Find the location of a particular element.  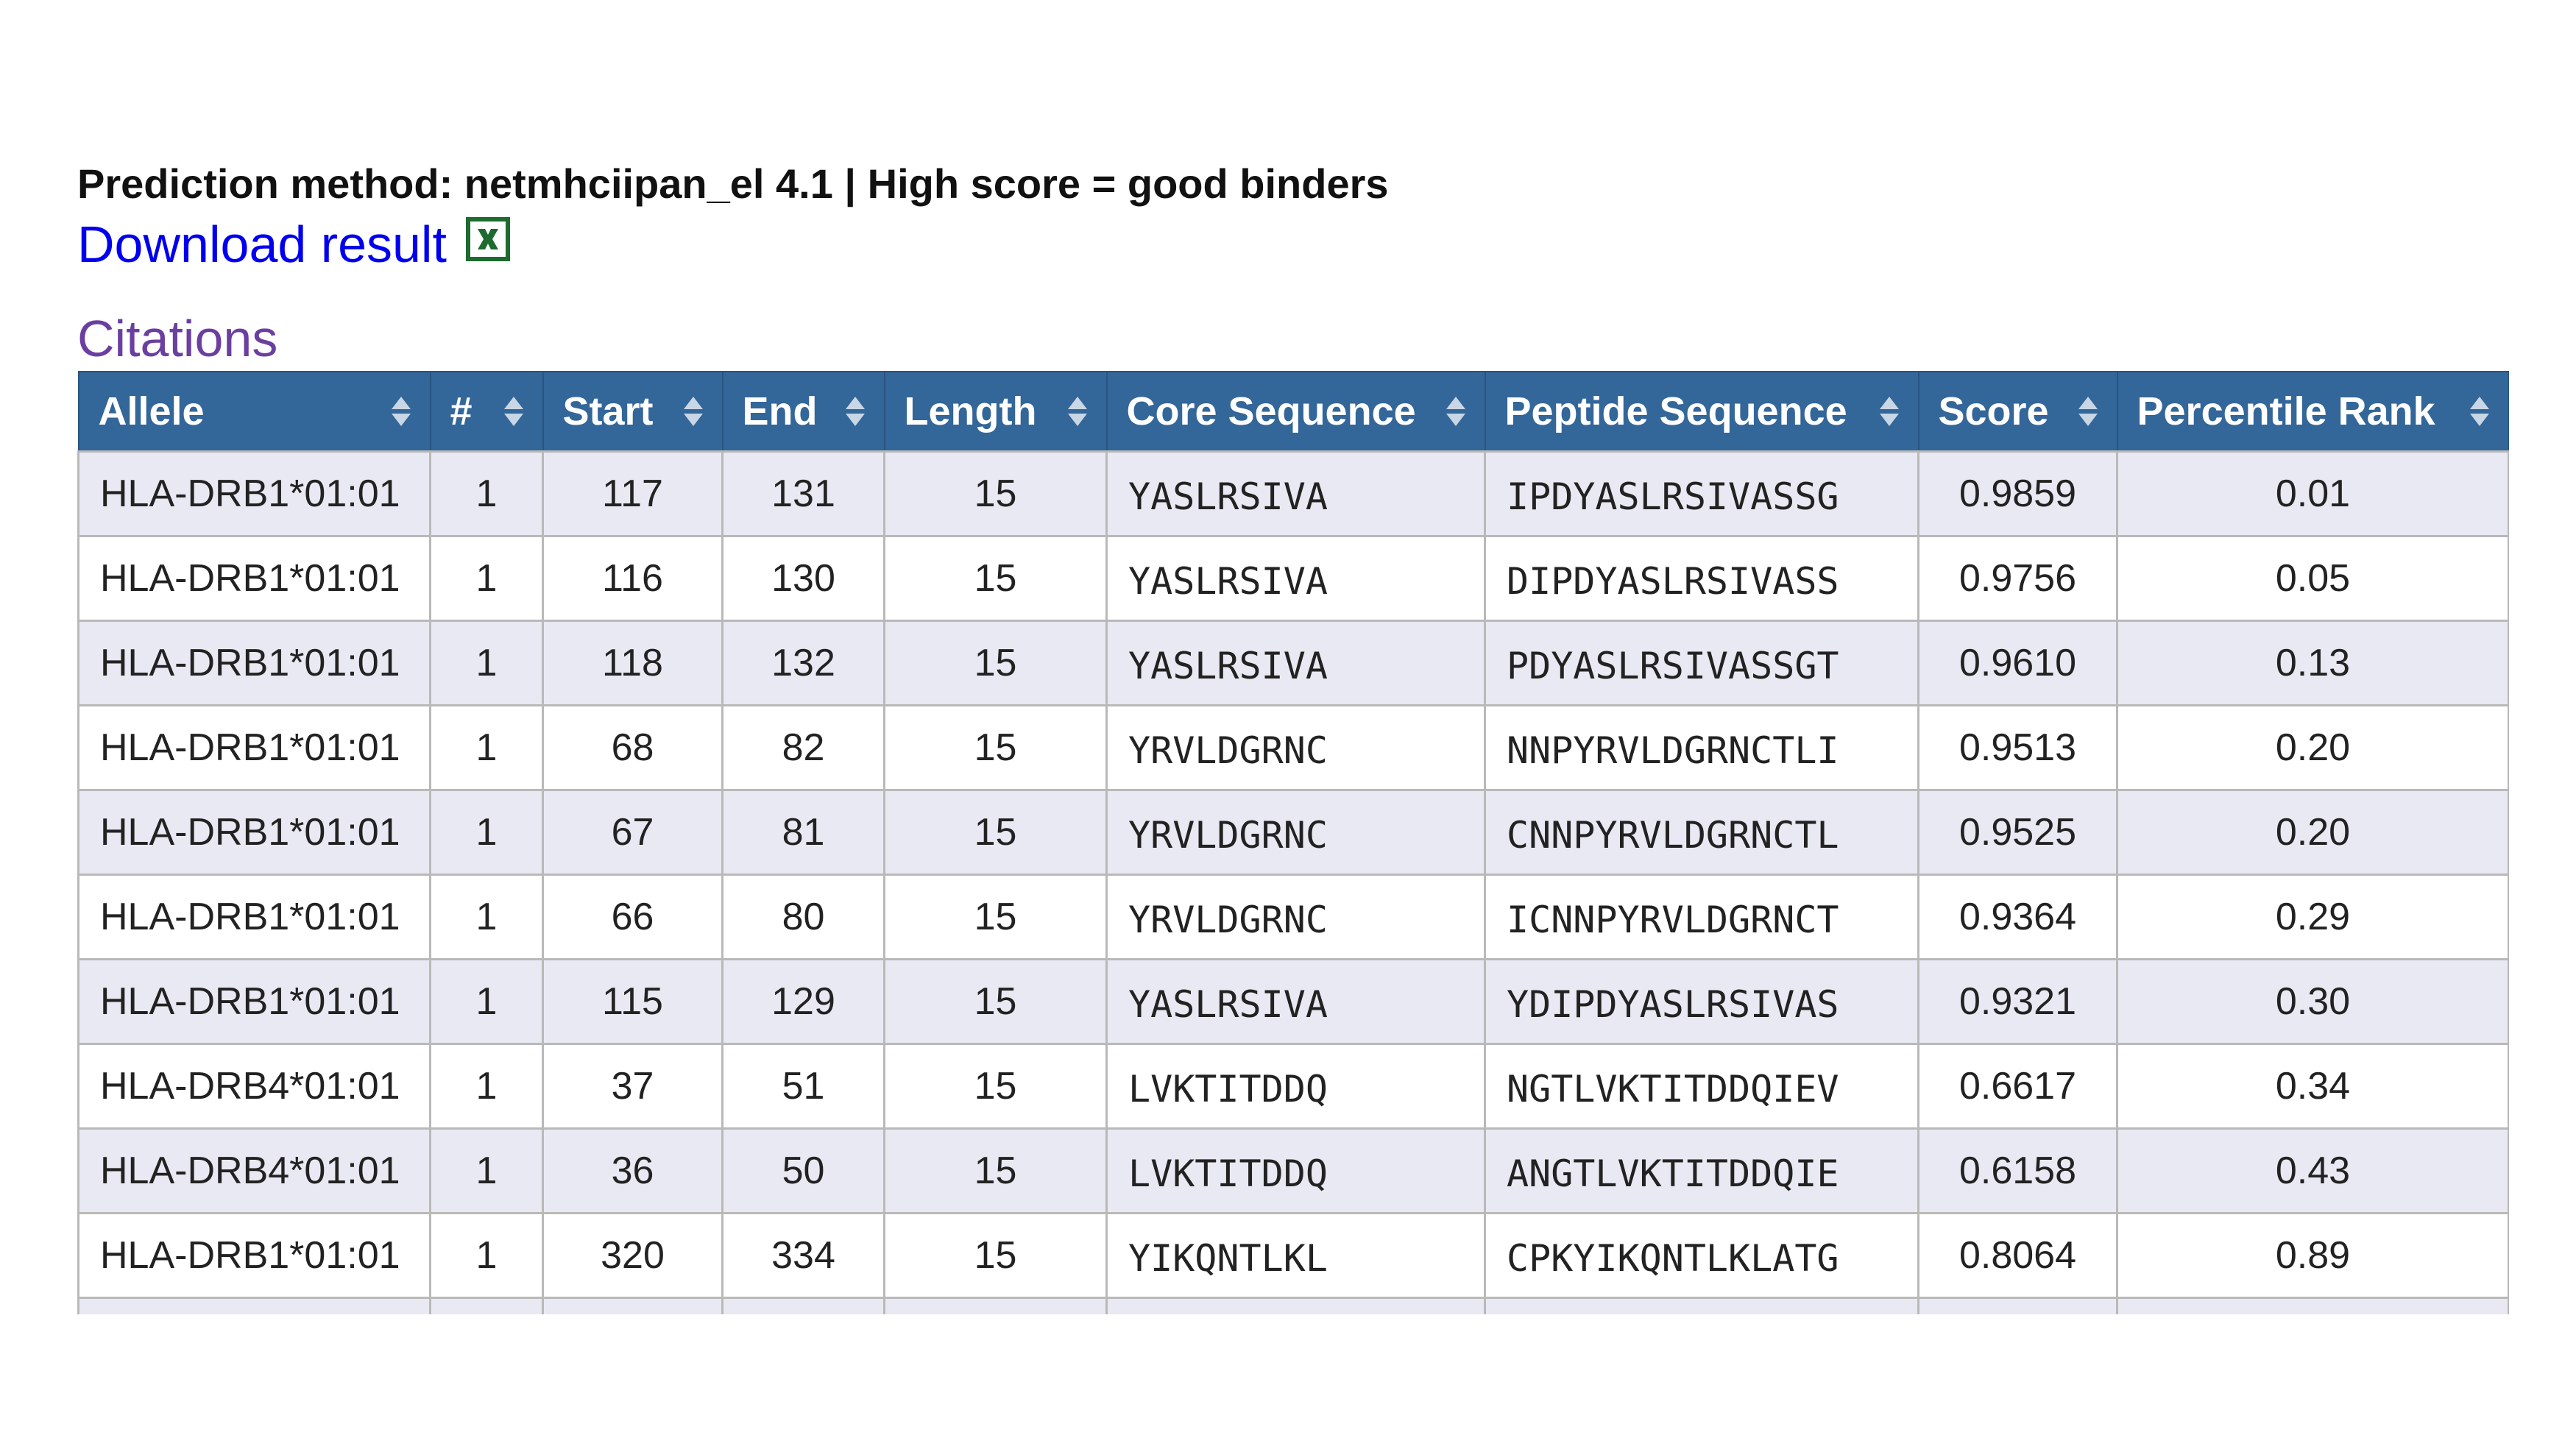

column-header-number: # is located at coordinates (486, 411).